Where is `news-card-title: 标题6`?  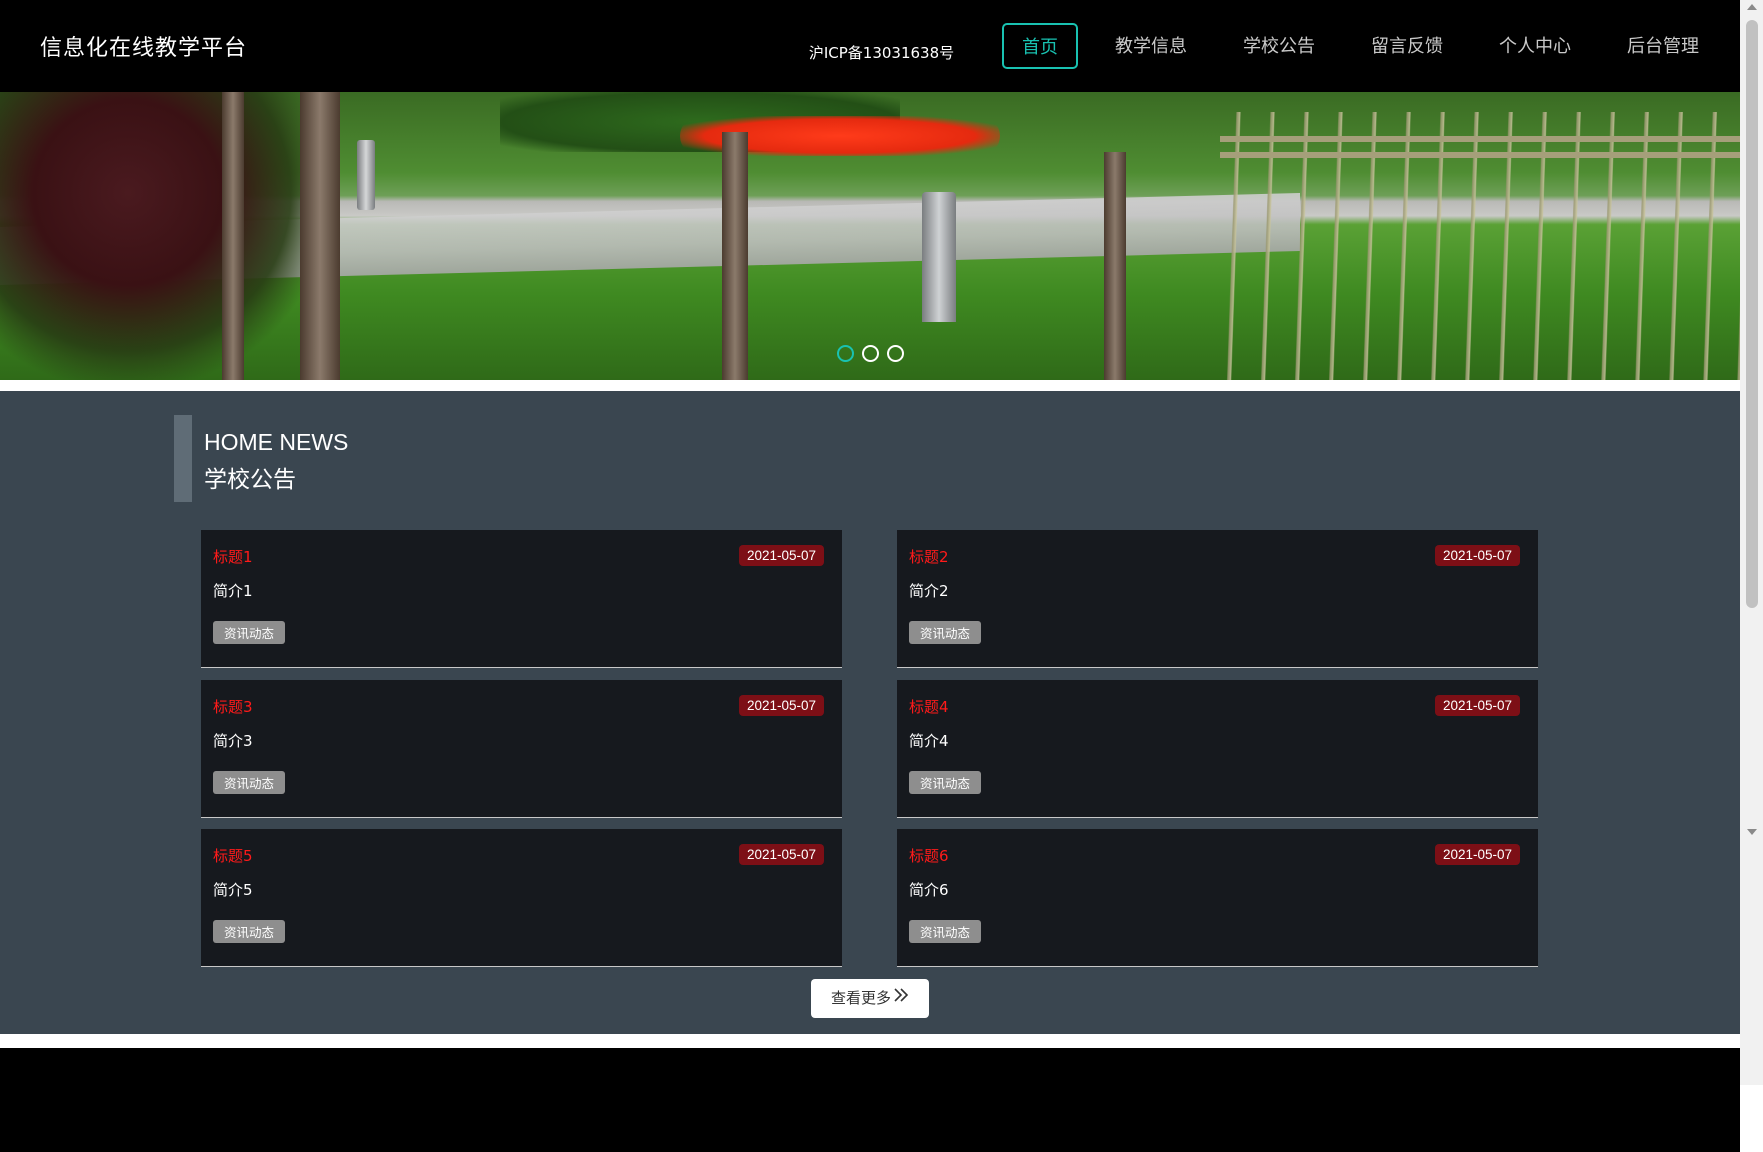
news-card-title: 标题6 is located at coordinates (929, 855).